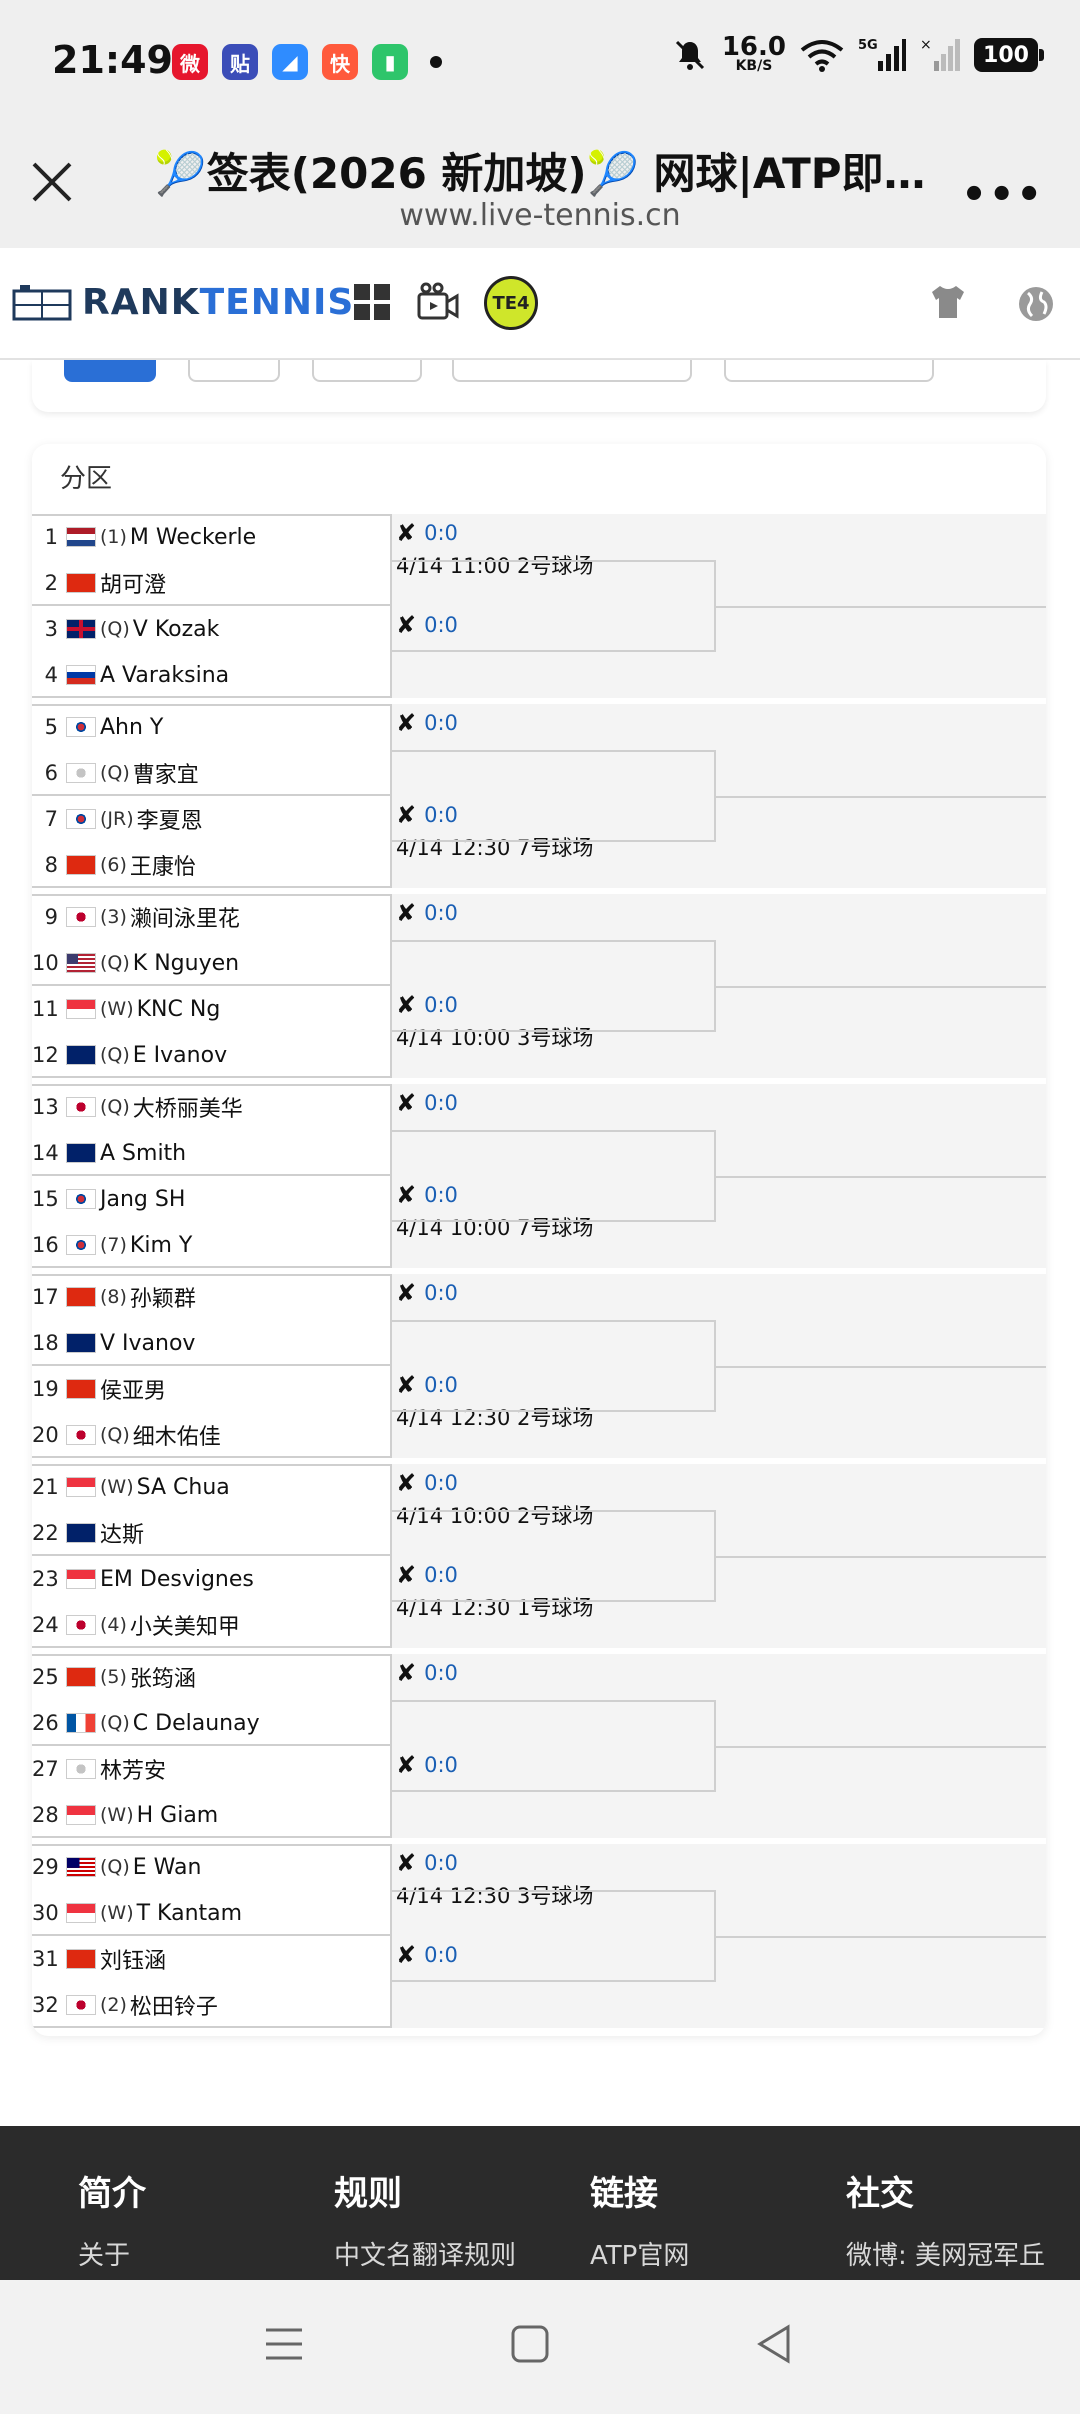  Describe the element at coordinates (639, 2253) in the screenshot. I see `footer-link-atp: ATP官网` at that location.